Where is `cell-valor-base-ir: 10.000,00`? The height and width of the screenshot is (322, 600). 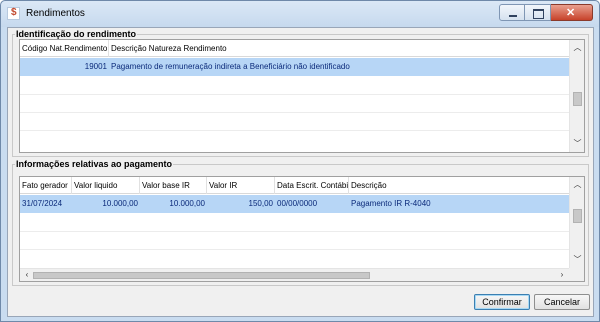 cell-valor-base-ir: 10.000,00 is located at coordinates (187, 203).